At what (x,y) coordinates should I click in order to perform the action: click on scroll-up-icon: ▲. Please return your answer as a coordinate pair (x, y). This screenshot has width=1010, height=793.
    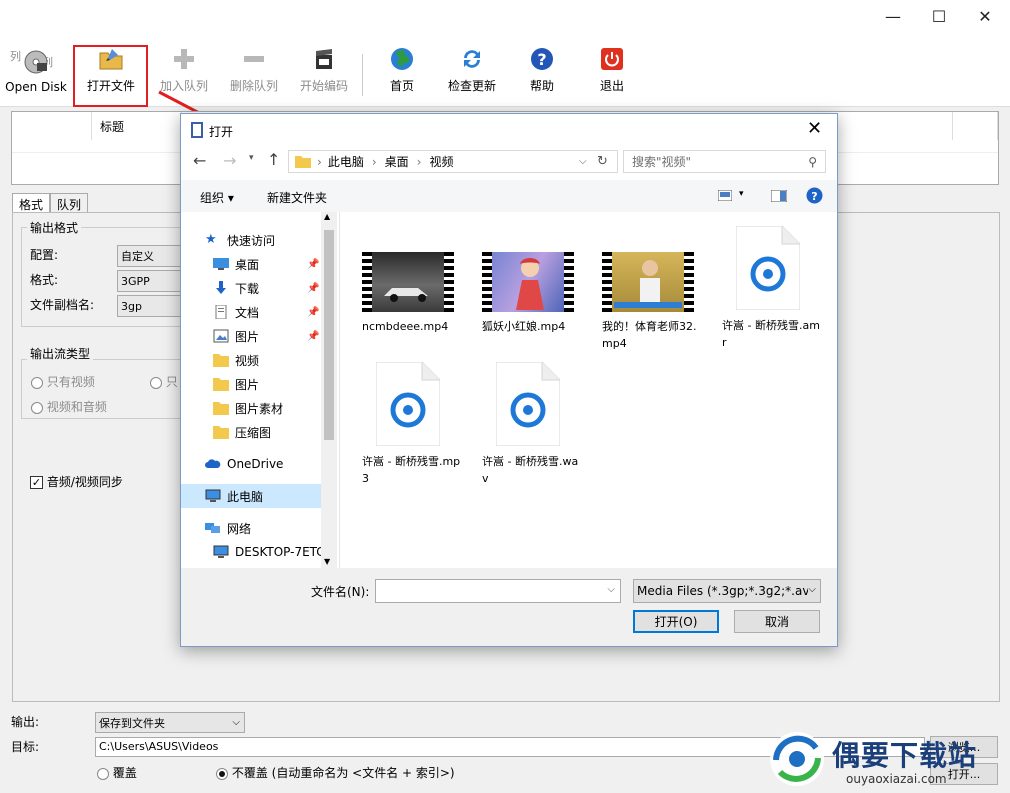
    Looking at the image, I should click on (327, 216).